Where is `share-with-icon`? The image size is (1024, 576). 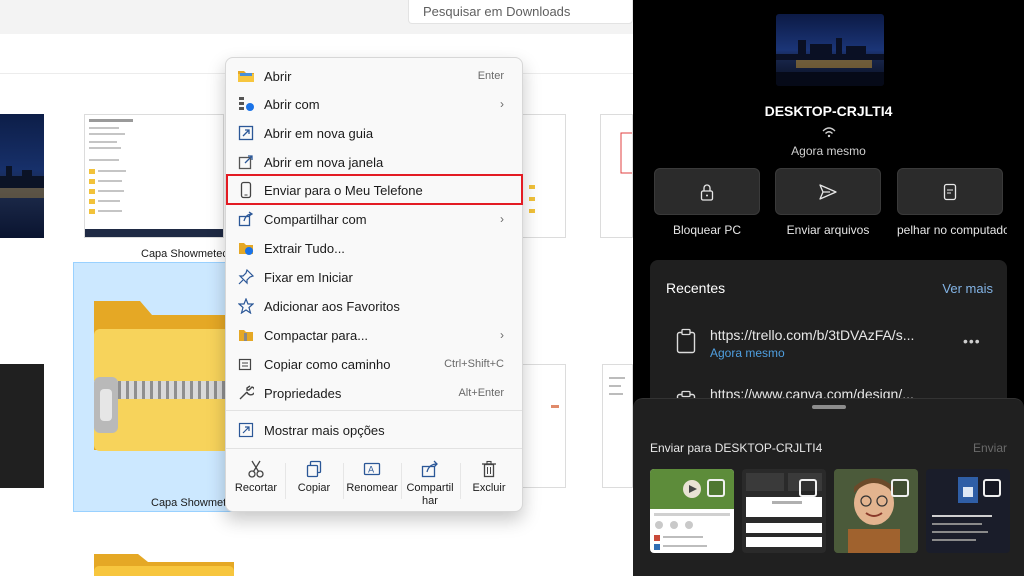
share-with-icon is located at coordinates (246, 219).